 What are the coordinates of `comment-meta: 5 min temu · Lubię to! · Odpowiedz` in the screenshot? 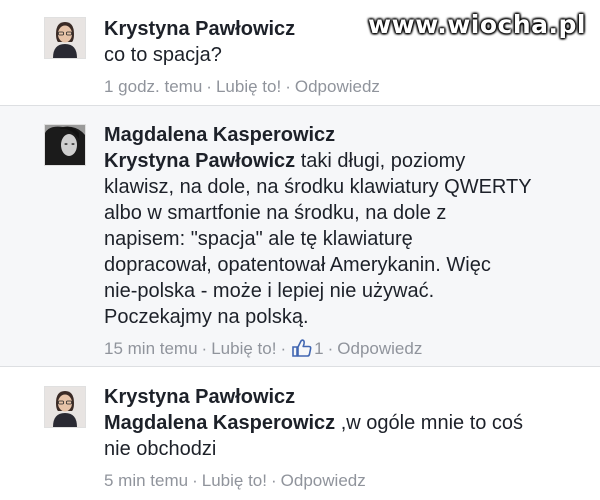 It's located at (235, 480).